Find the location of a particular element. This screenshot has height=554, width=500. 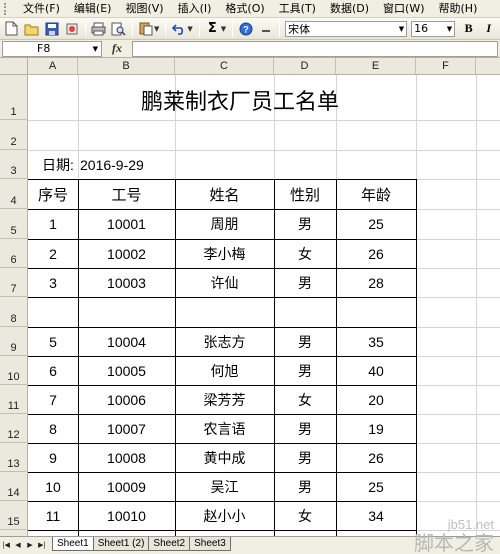

save-button is located at coordinates (51, 29).